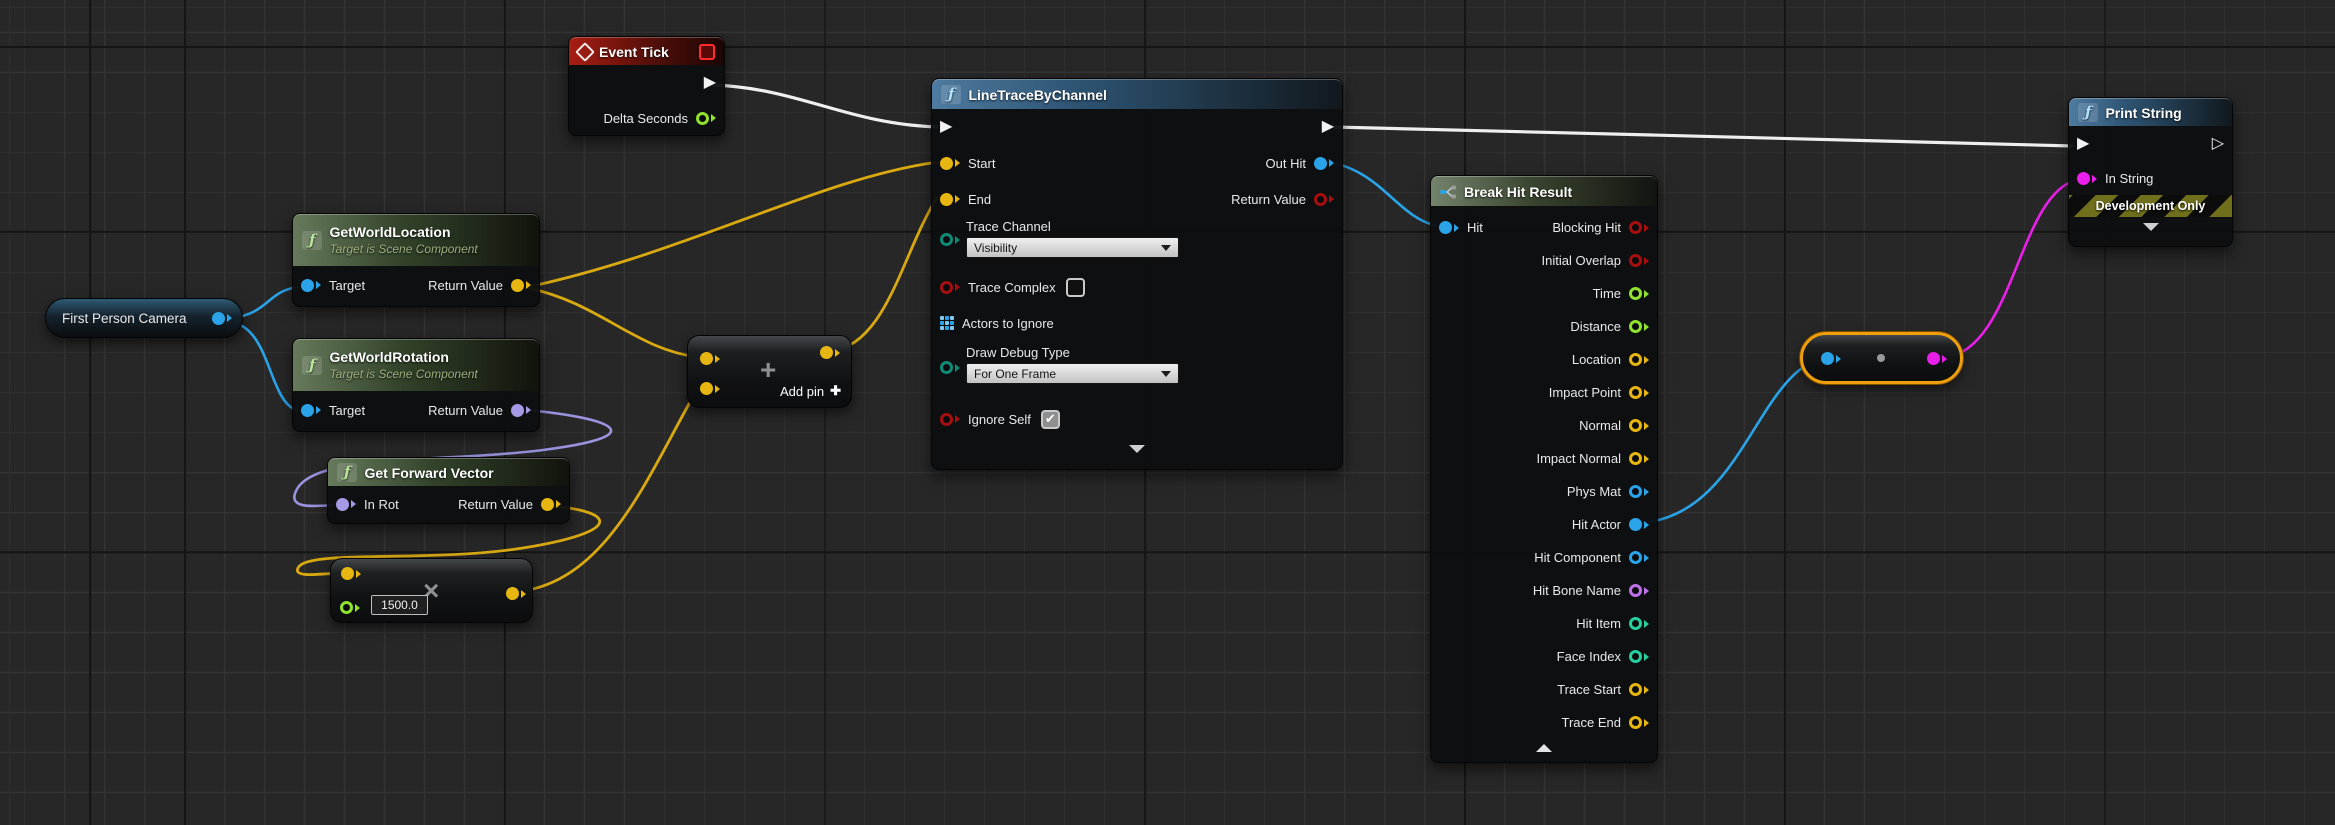 Image resolution: width=2335 pixels, height=825 pixels. Describe the element at coordinates (1595, 326) in the screenshot. I see `distance-label: Distance` at that location.